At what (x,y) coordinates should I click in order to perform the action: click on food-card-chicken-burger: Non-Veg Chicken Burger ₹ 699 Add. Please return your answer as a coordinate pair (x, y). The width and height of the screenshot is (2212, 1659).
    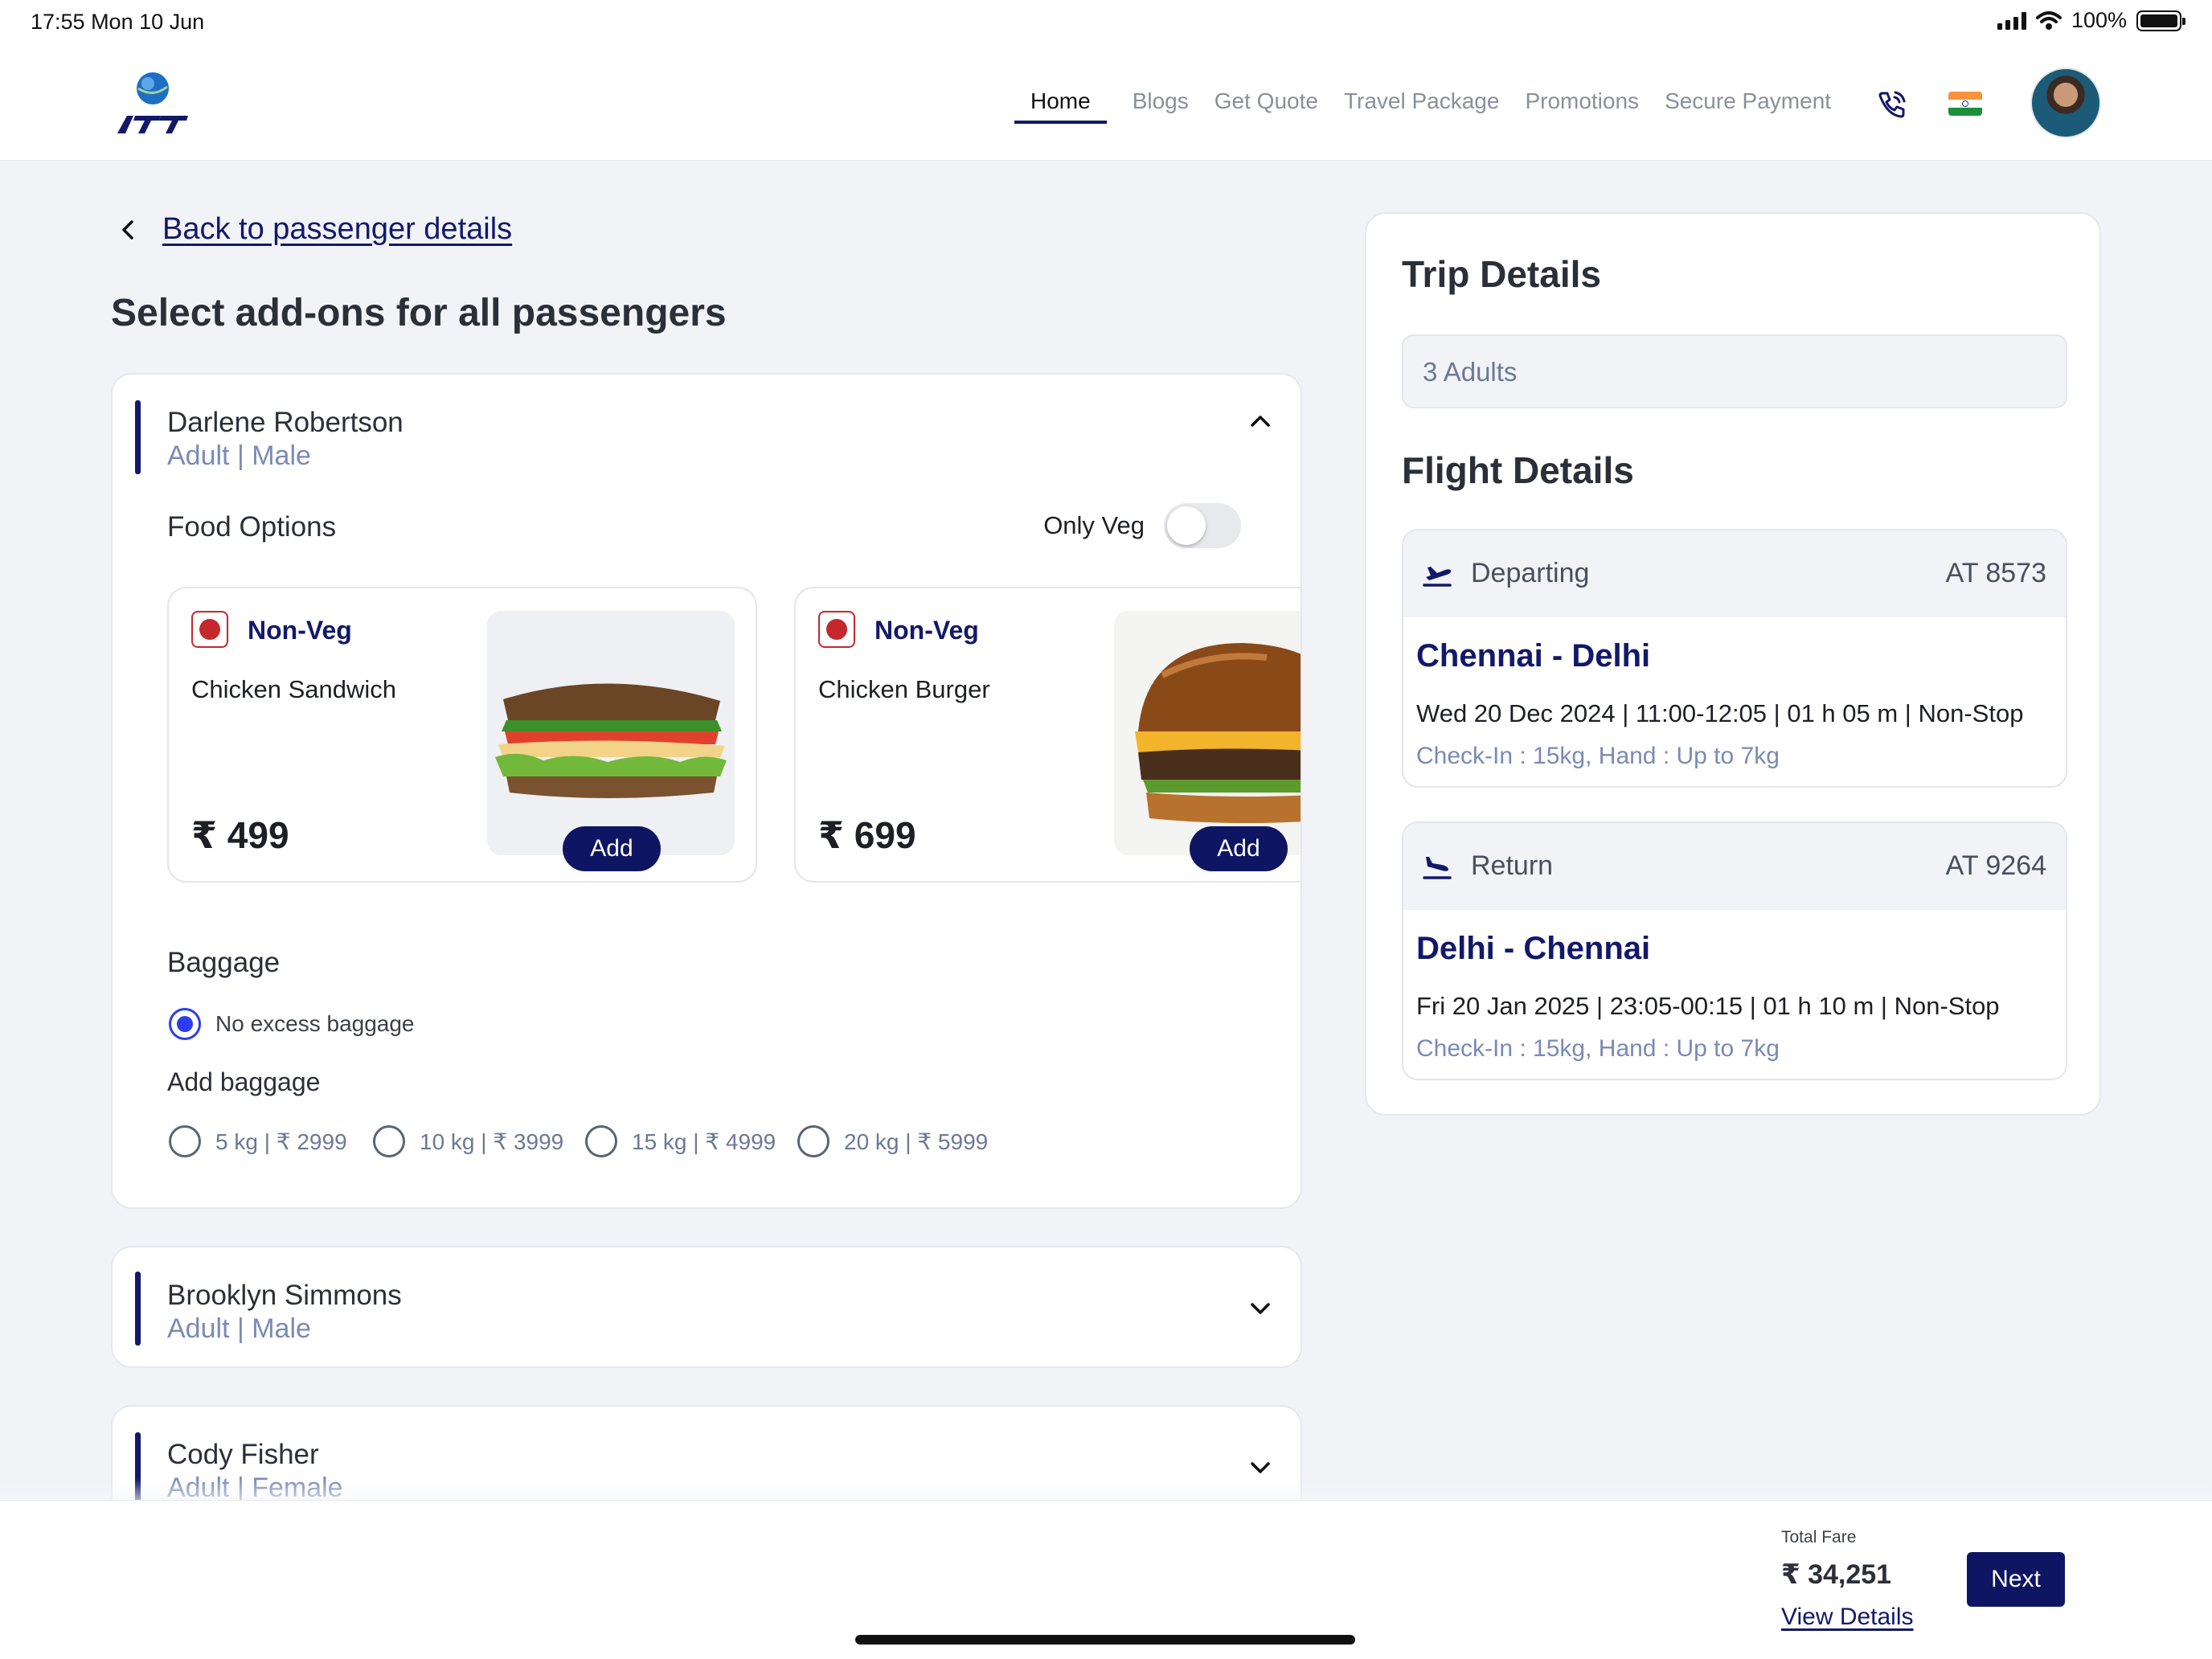
    Looking at the image, I should click on (1047, 735).